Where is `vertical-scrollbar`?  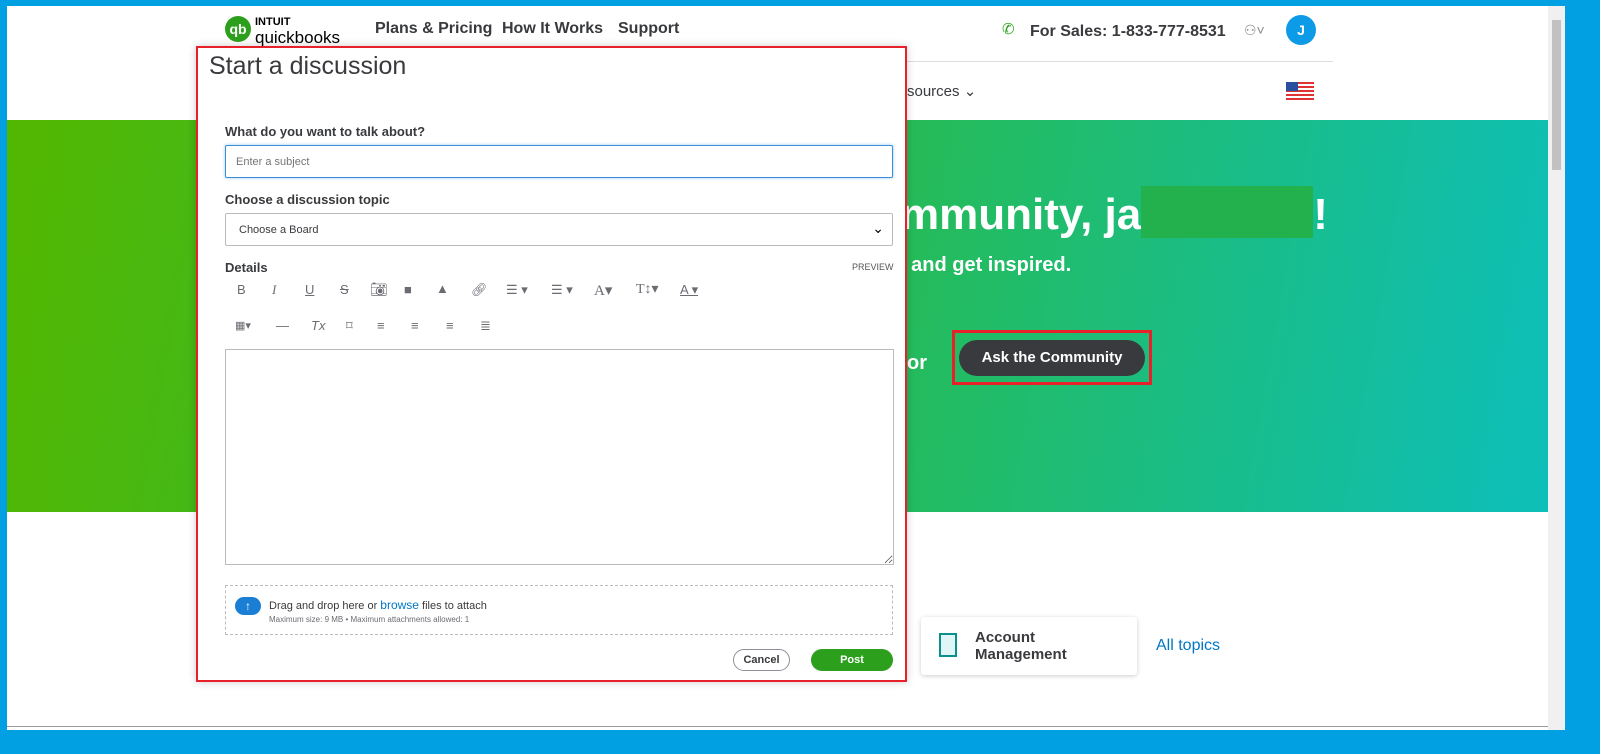
vertical-scrollbar is located at coordinates (1556, 368).